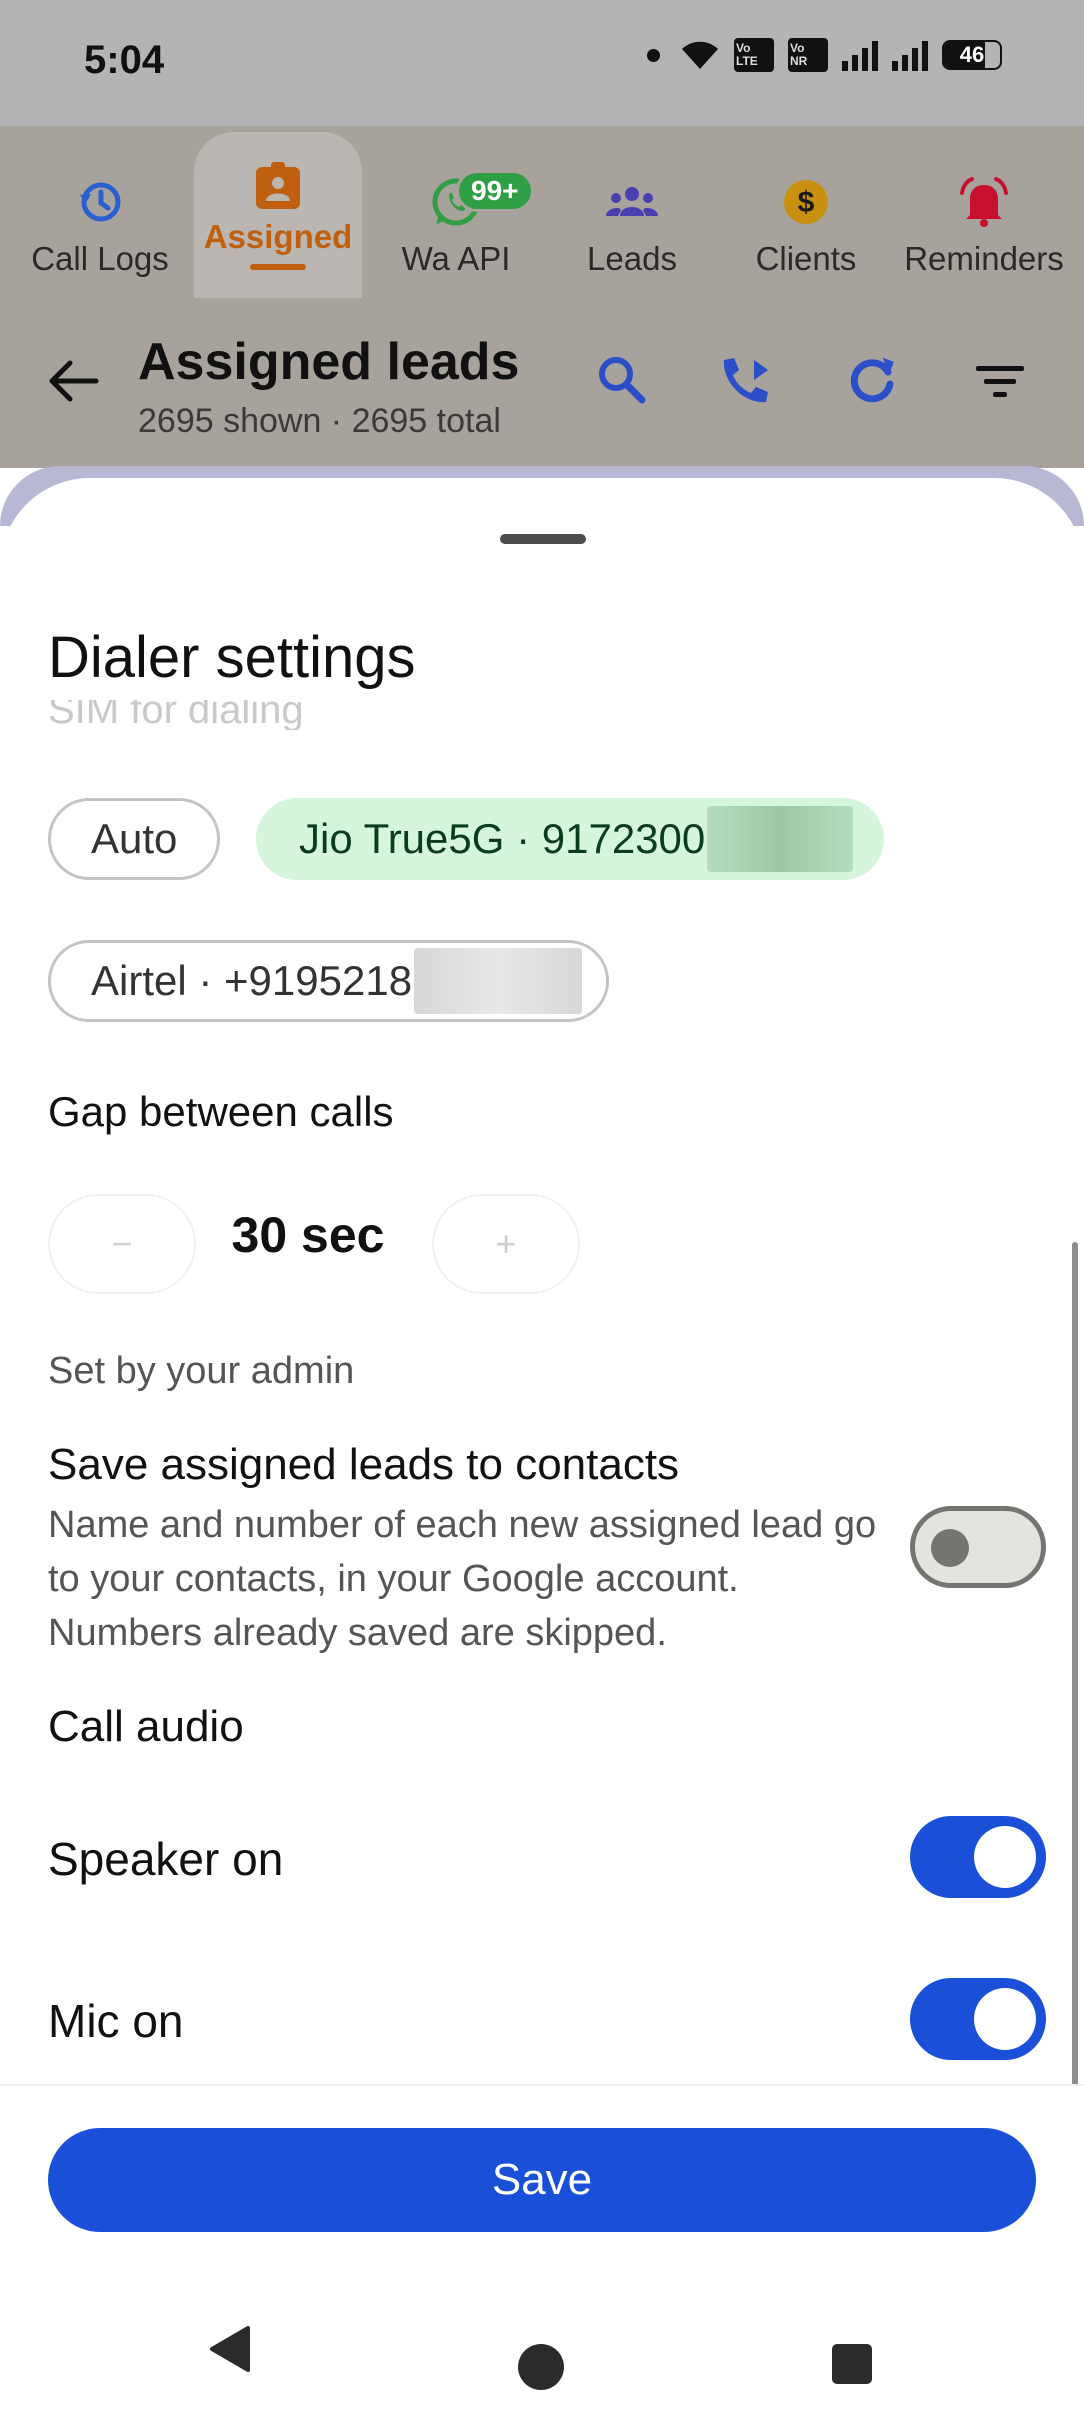 This screenshot has width=1084, height=2412. Describe the element at coordinates (1075, 1664) in the screenshot. I see `sheet-scrollbar` at that location.